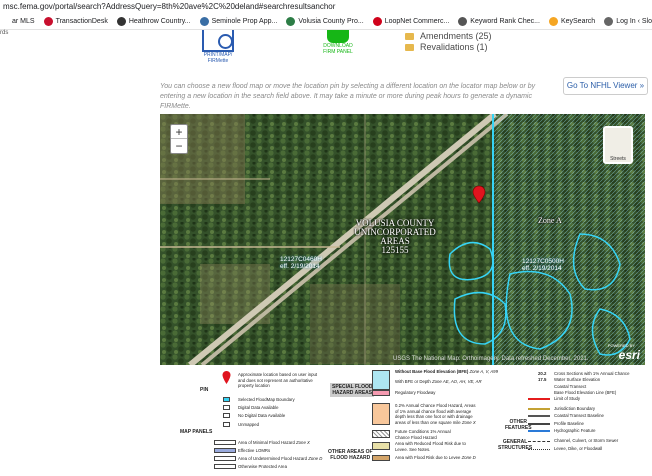  What do you see at coordinates (395, 250) in the screenshot?
I see `area-label-number: 125155` at bounding box center [395, 250].